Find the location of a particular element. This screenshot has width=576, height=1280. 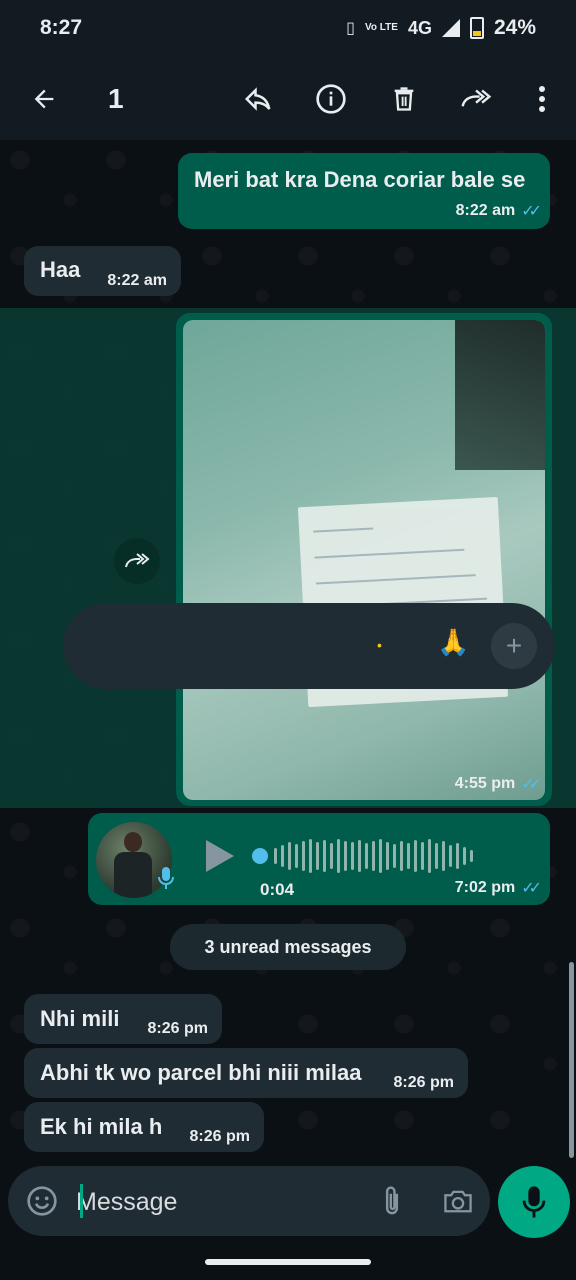

voice-duration: 0:04 is located at coordinates (277, 889).